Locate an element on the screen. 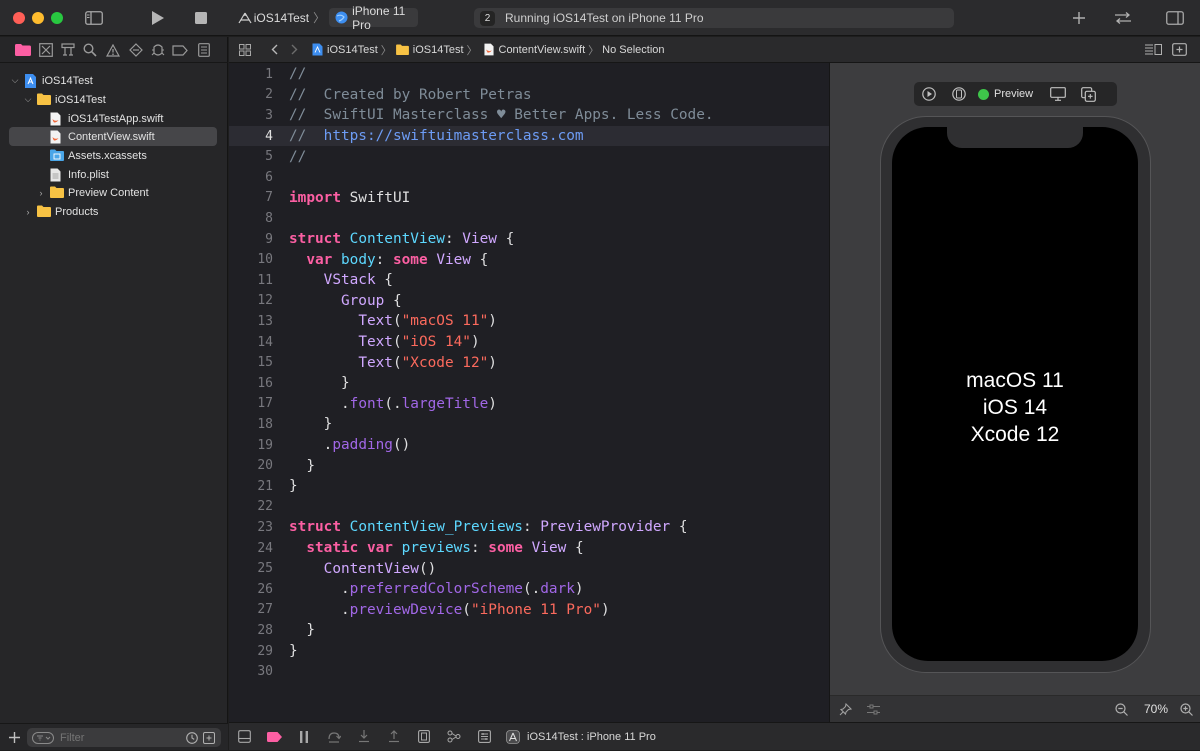  pin-icon is located at coordinates (845, 709).